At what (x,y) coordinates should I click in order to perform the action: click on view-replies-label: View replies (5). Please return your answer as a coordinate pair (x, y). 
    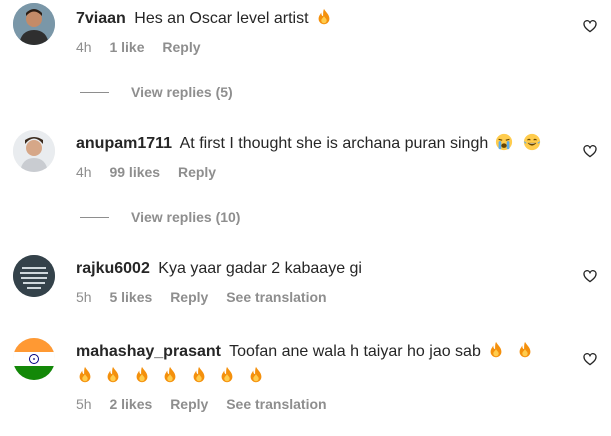
    Looking at the image, I should click on (182, 92).